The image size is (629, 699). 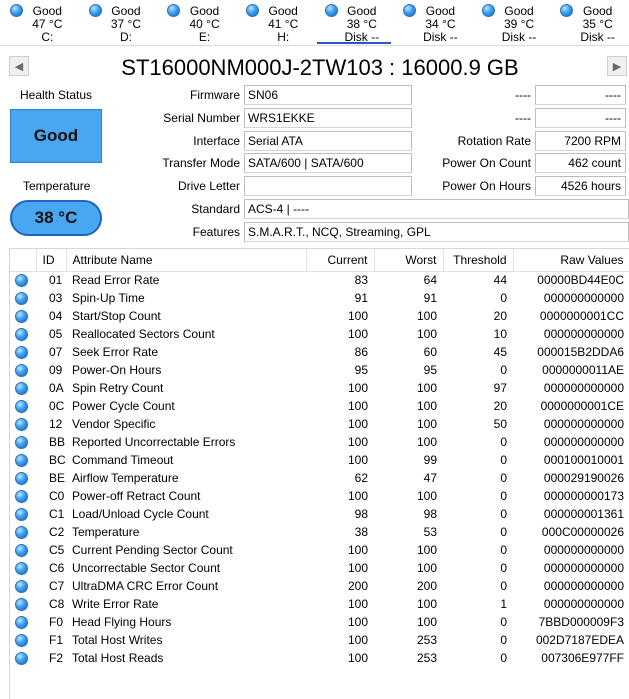 I want to click on disk-tab: Good 41 °C H:, so click(x=275, y=23).